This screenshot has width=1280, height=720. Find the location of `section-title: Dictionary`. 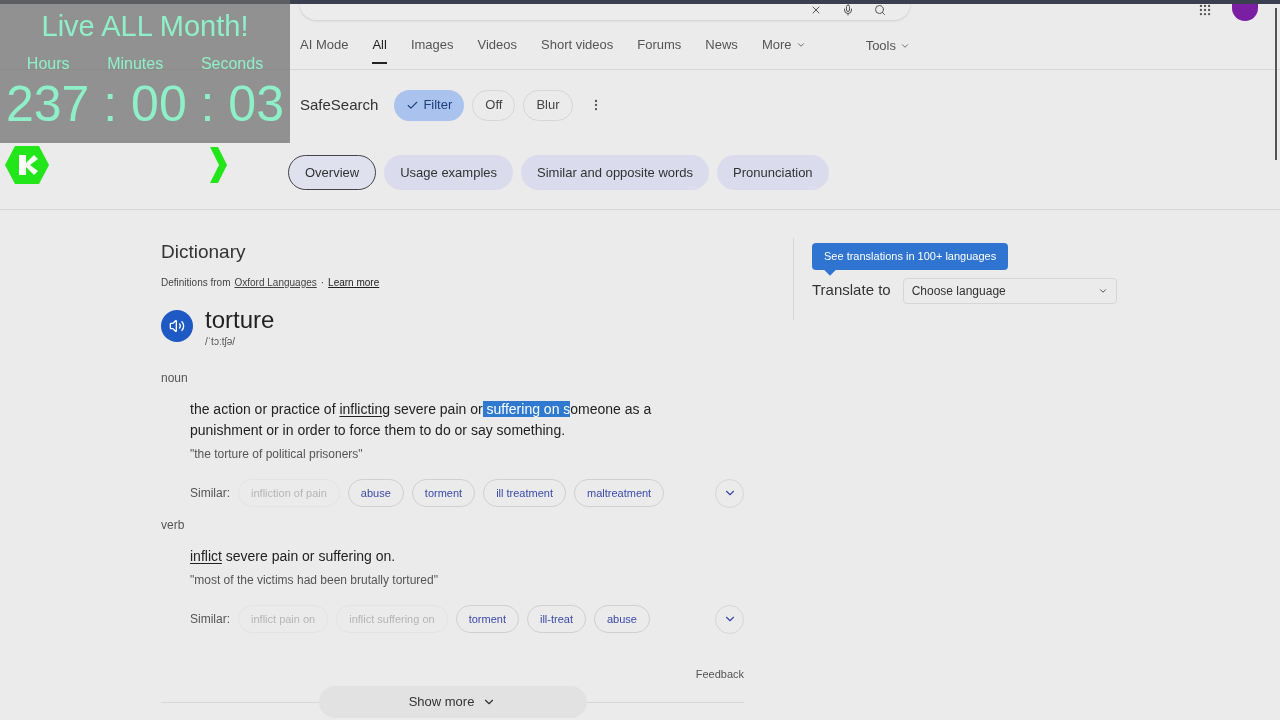

section-title: Dictionary is located at coordinates (204, 252).